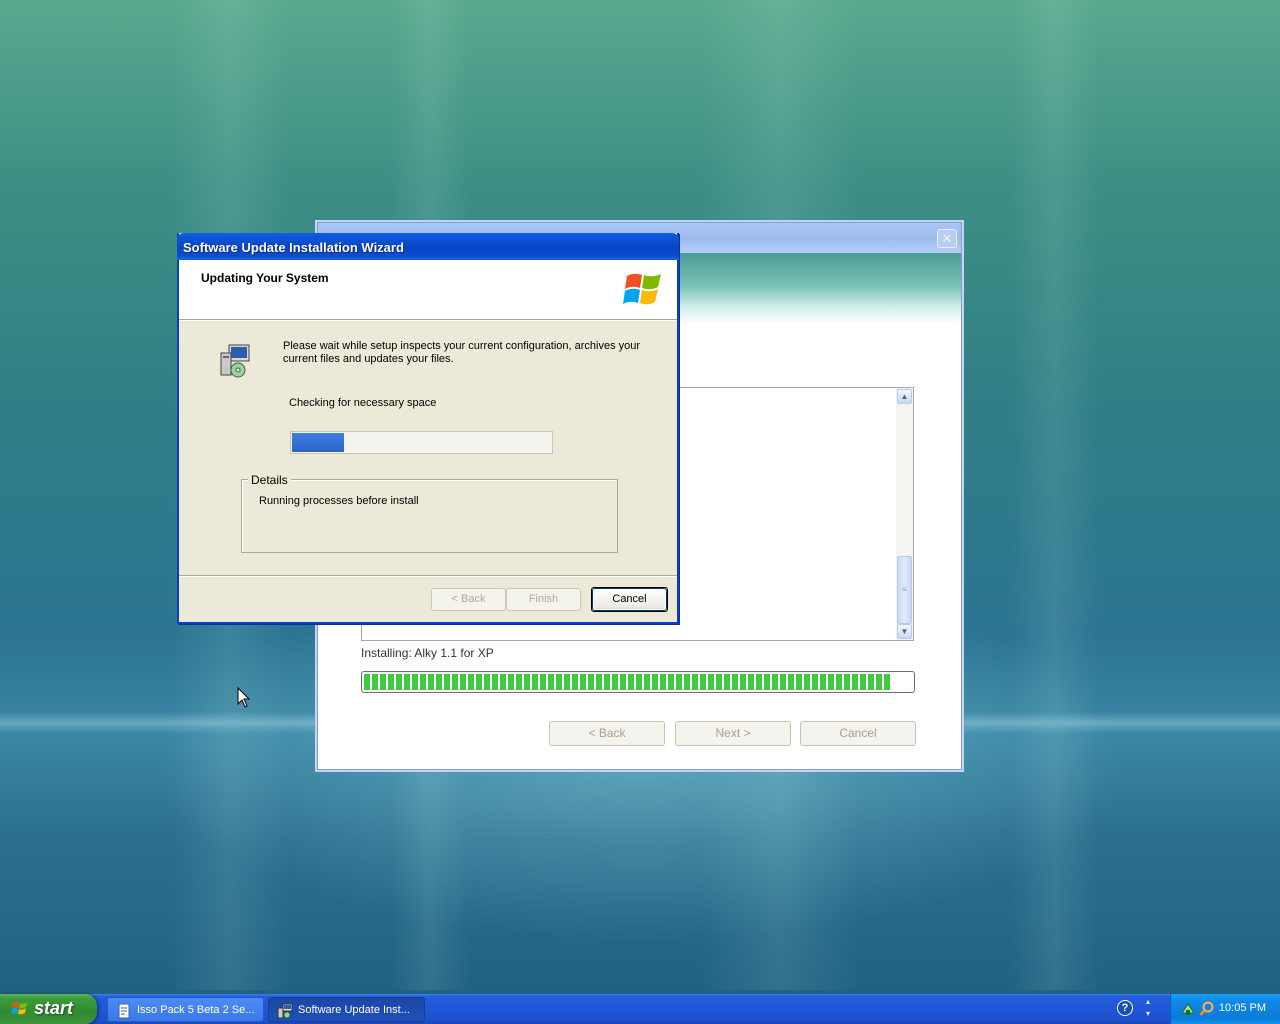 The image size is (1280, 1024). I want to click on log-scrollbar: ▲ ≡ ▼, so click(904, 514).